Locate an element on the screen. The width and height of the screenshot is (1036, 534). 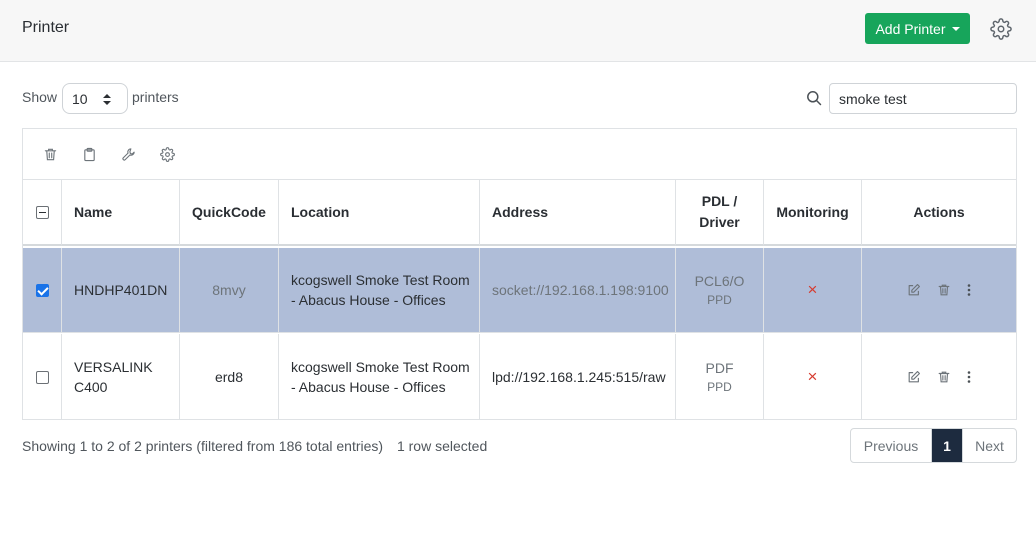
add-printer-label: Add Printer is located at coordinates (910, 28).